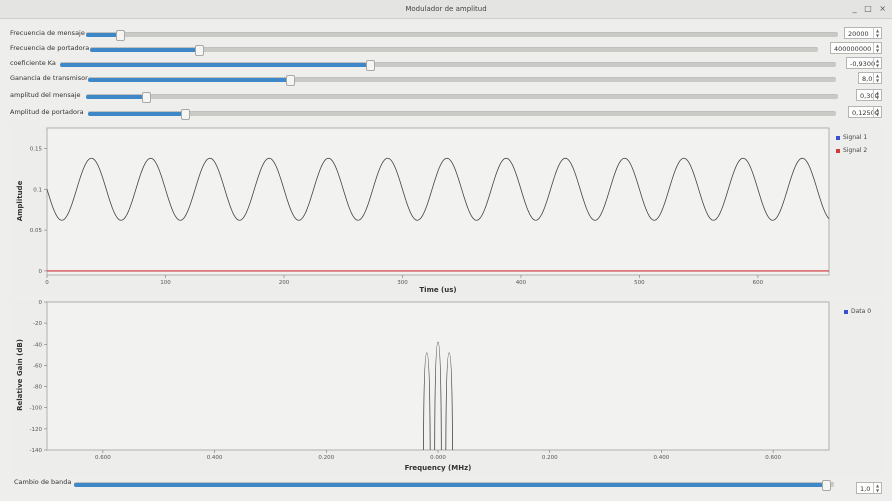  Describe the element at coordinates (47, 283) in the screenshot. I see `x-tick-label: 0` at that location.